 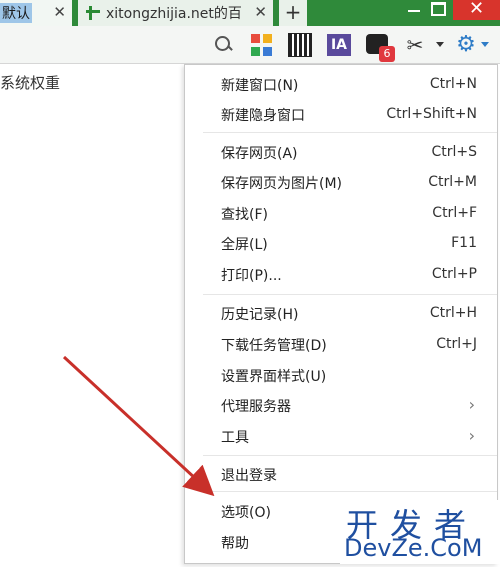 What do you see at coordinates (420, 532) in the screenshot?
I see `watermark-logo: 开发者 DevZe.CoM` at bounding box center [420, 532].